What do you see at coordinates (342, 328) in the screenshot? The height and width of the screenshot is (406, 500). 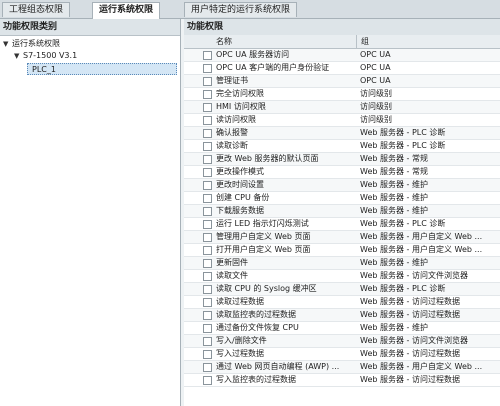 I see `table-row: 通过备份文件恢复 CPU Web 服务器 - 维护` at bounding box center [342, 328].